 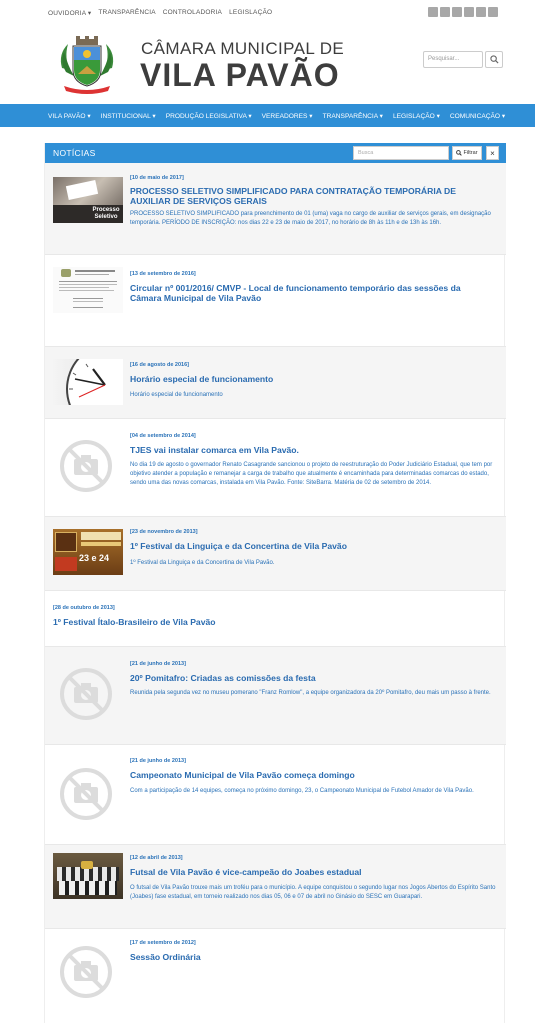 What do you see at coordinates (163, 274) in the screenshot?
I see `news-date: [13 de setembro de 2016]` at bounding box center [163, 274].